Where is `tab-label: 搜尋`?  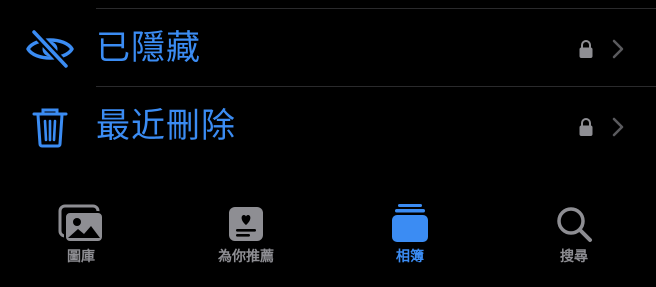
tab-label: 搜尋 is located at coordinates (574, 257).